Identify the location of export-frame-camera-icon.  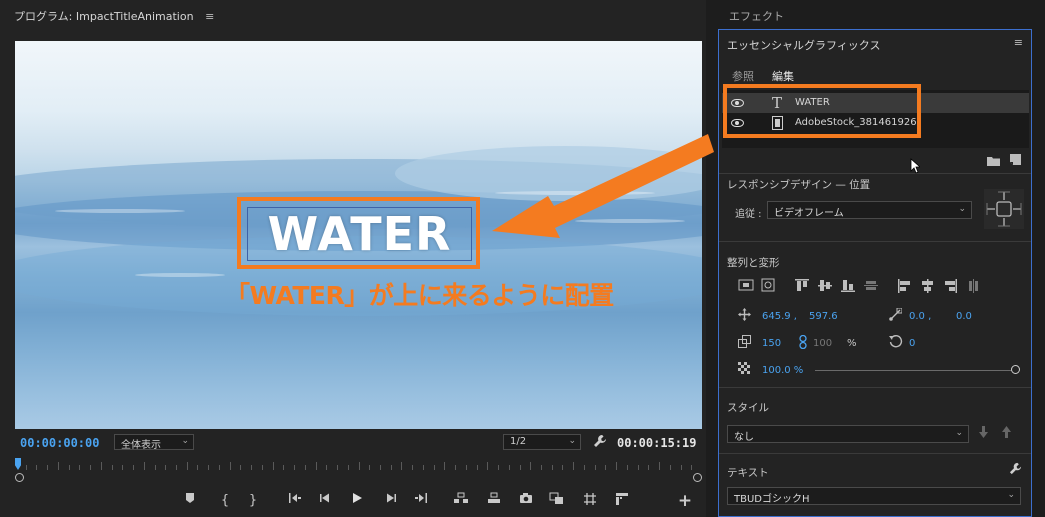
(526, 501).